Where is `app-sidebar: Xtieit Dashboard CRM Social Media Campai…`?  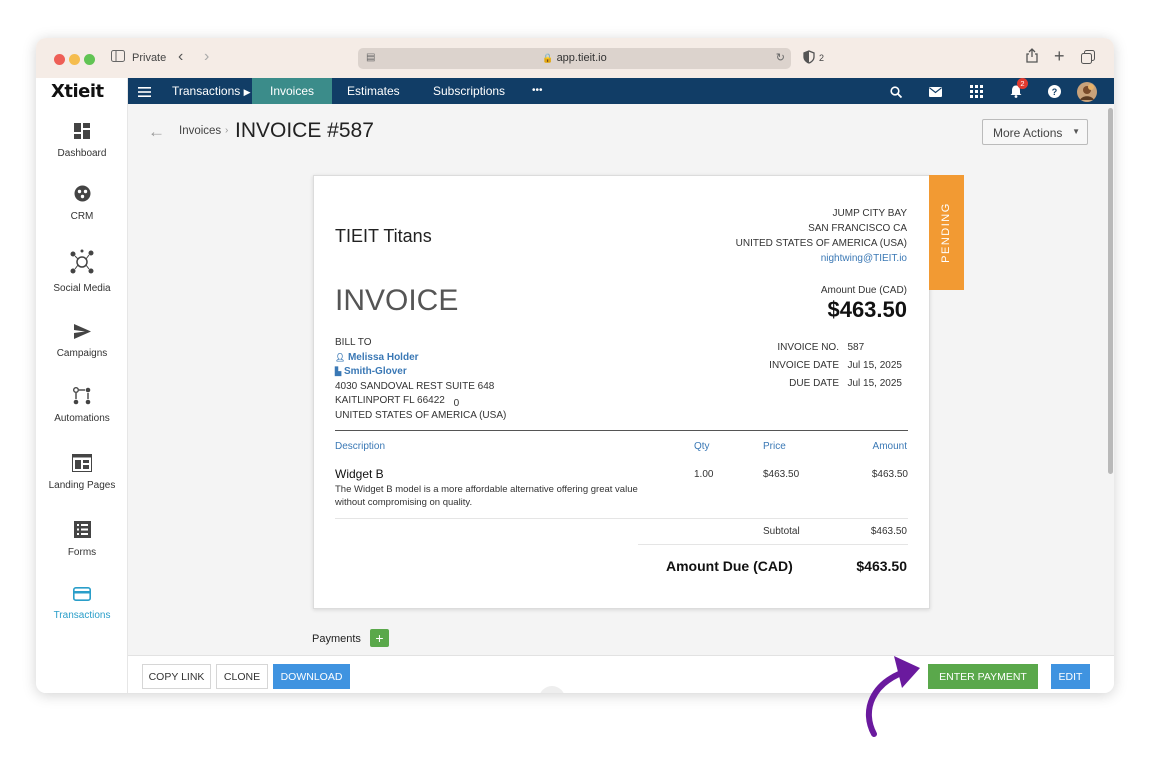
app-sidebar: Xtieit Dashboard CRM Social Media Campai… is located at coordinates (82, 385).